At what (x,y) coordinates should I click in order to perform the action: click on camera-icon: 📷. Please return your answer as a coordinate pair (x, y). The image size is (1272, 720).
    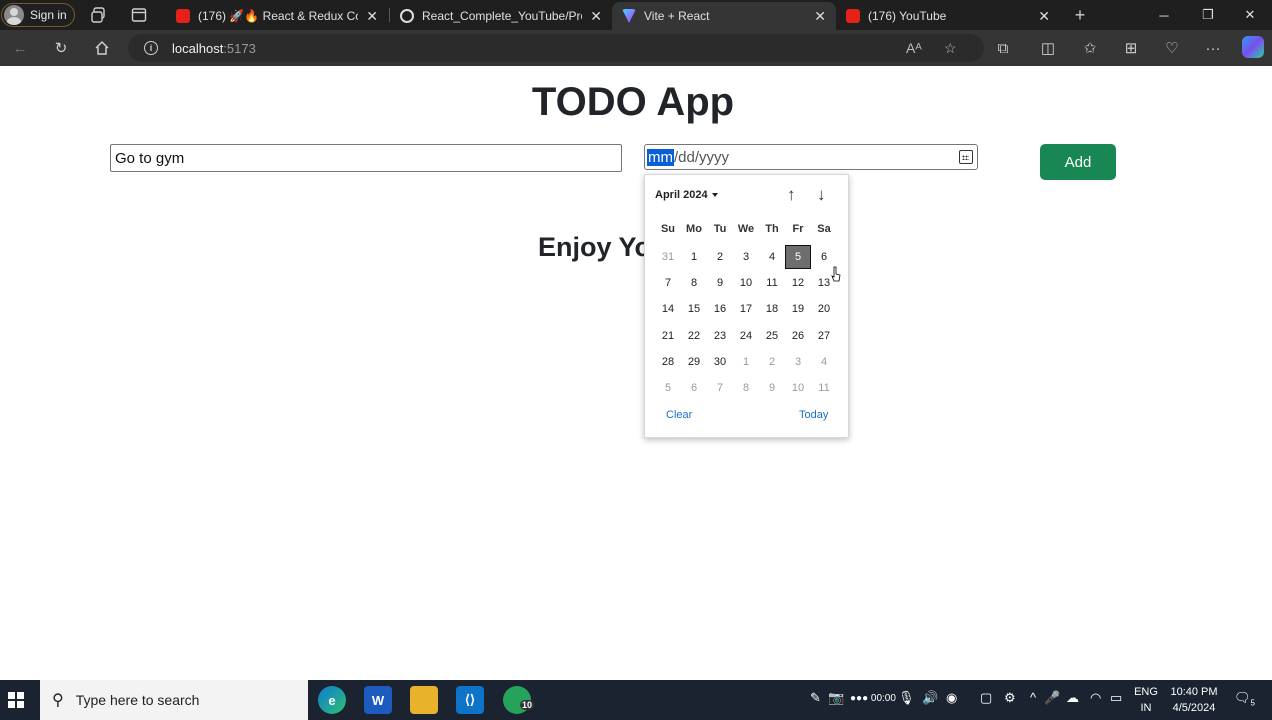
    Looking at the image, I should click on (836, 698).